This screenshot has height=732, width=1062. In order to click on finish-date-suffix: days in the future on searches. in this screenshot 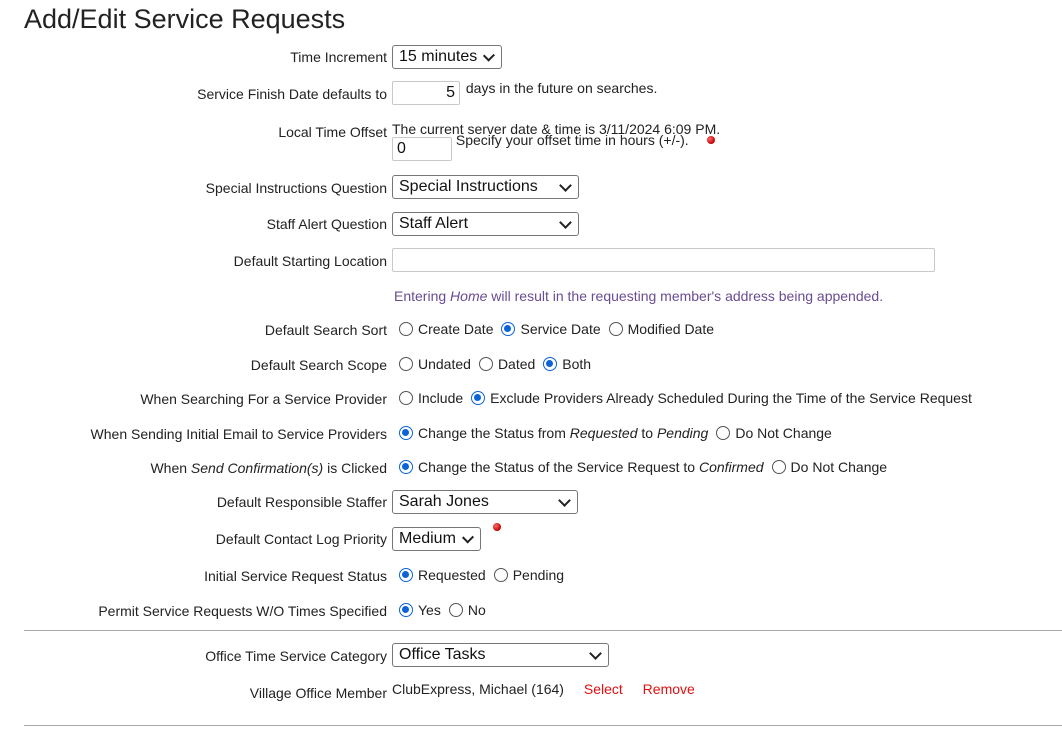, I will do `click(561, 88)`.